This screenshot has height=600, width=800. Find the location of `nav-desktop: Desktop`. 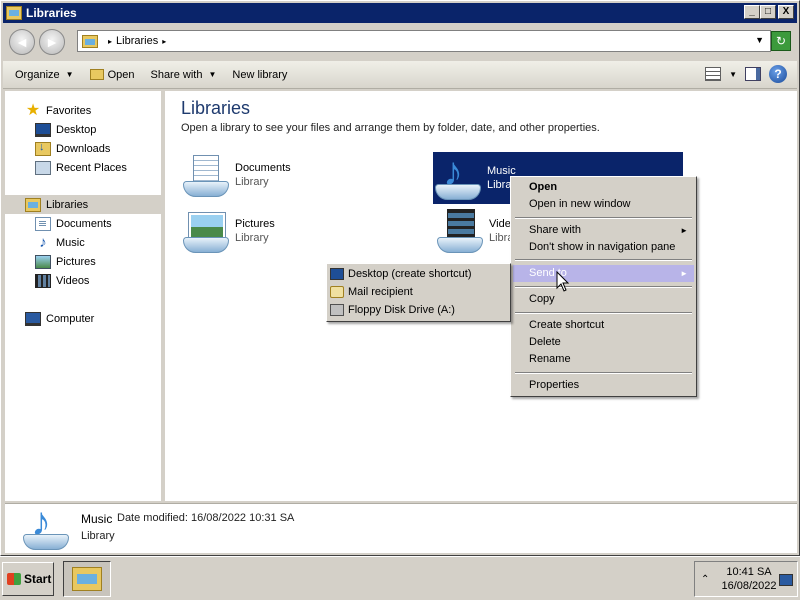

nav-desktop: Desktop is located at coordinates (83, 129).